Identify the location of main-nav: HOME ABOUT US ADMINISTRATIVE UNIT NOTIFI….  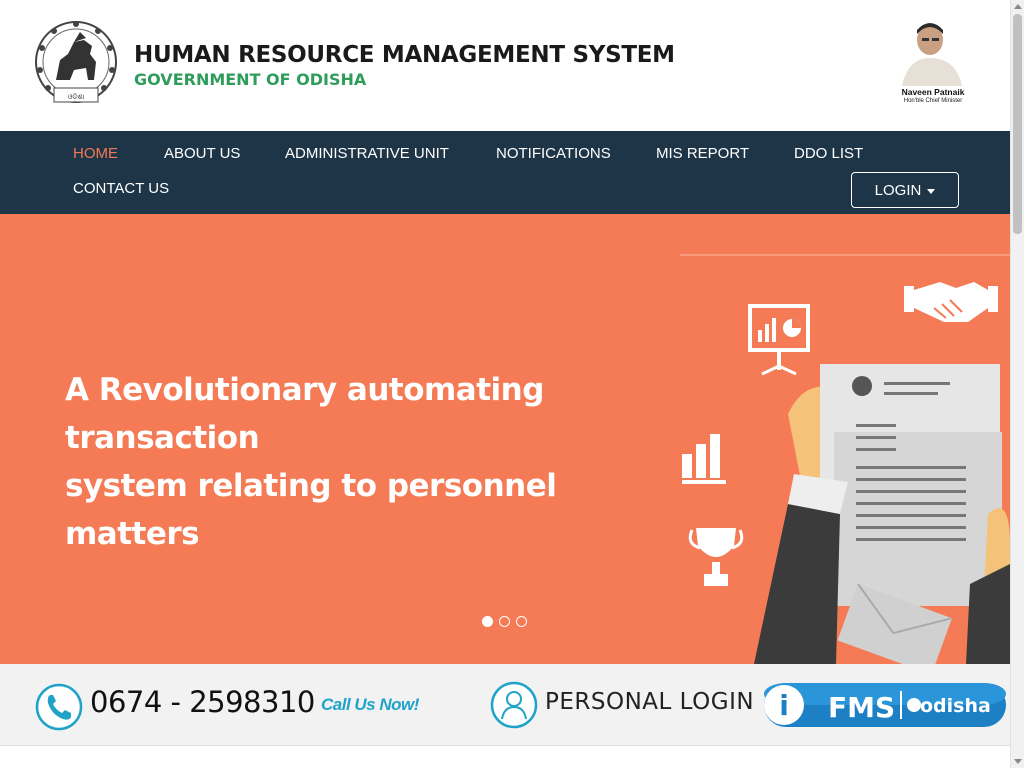
(505, 172).